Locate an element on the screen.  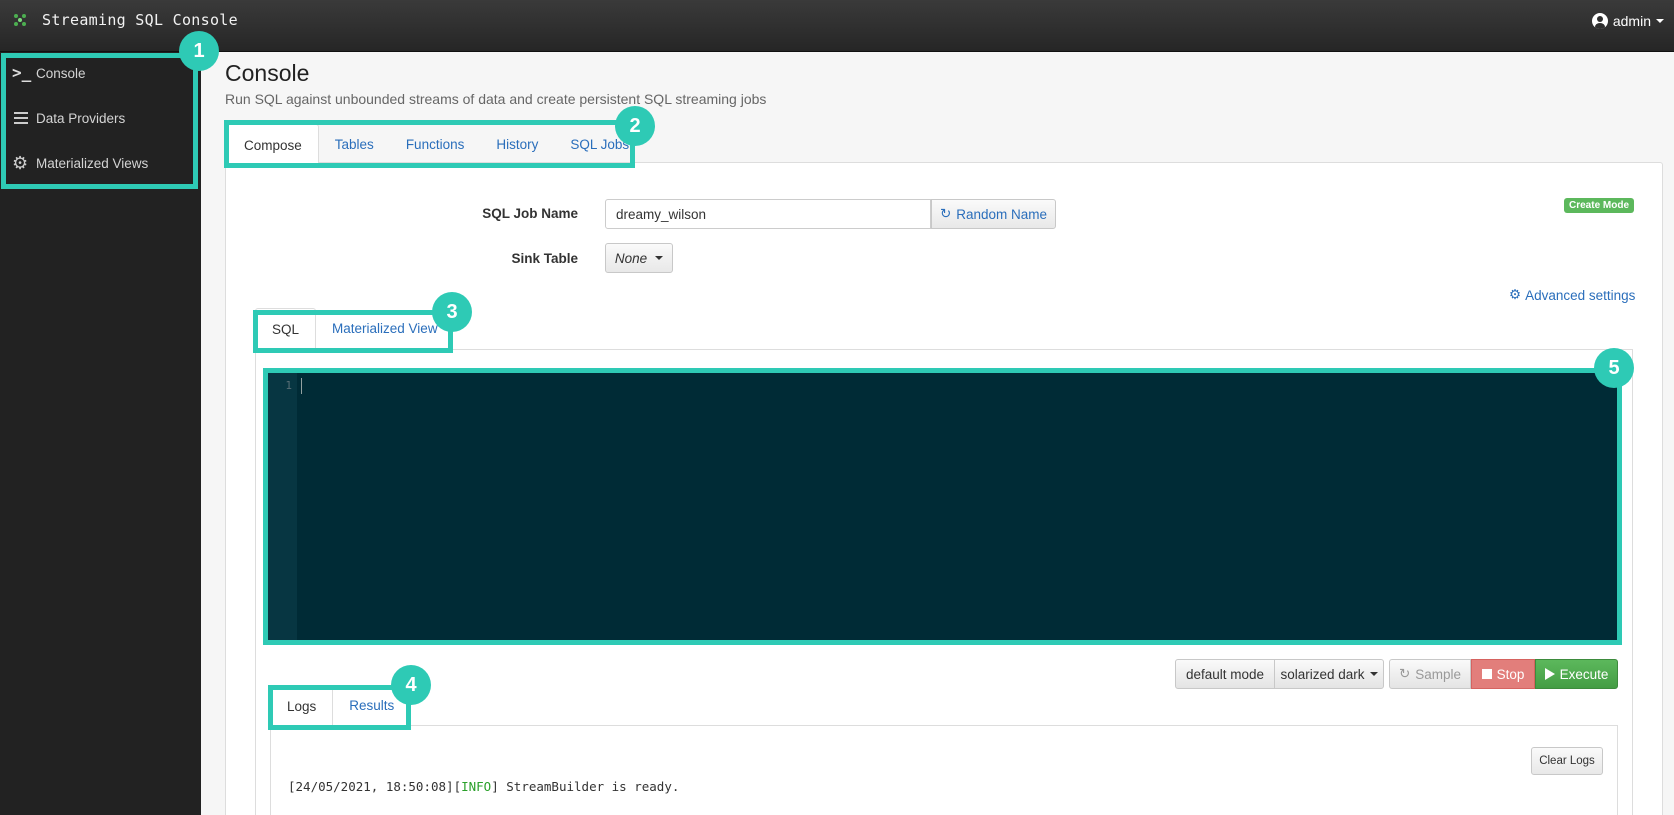
sink-table-select: None is located at coordinates (639, 258).